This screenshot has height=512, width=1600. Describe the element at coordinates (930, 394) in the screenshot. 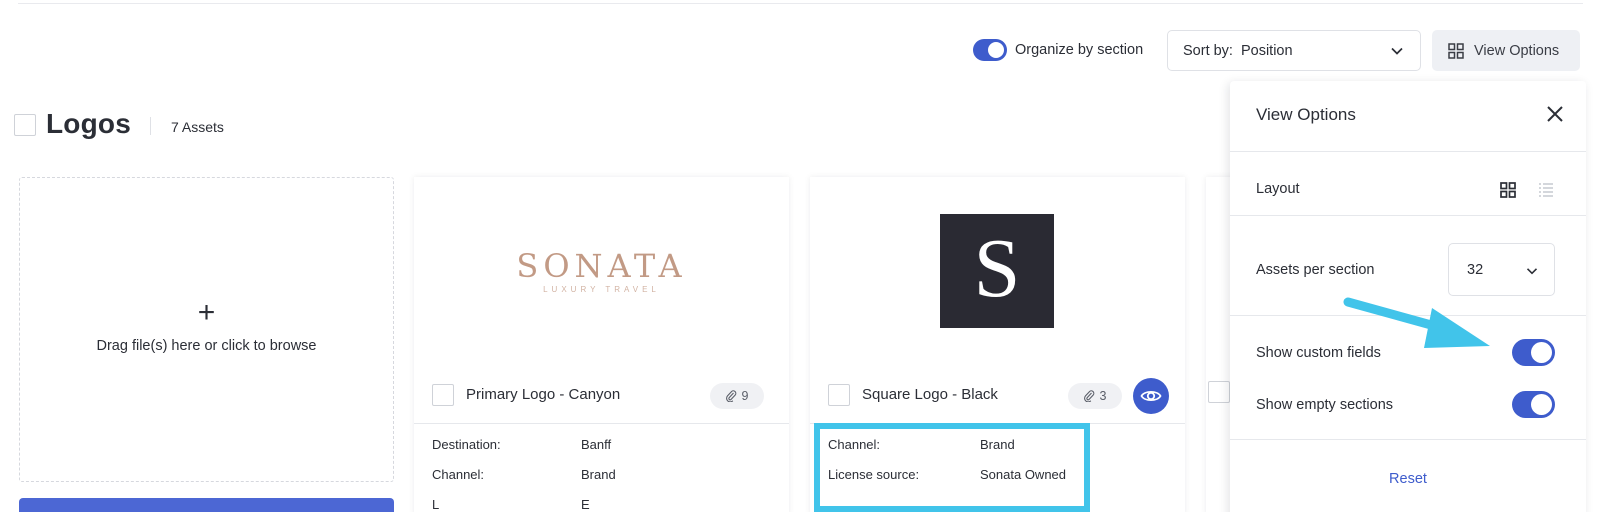

I see `asset-name: Square Logo - Black` at that location.